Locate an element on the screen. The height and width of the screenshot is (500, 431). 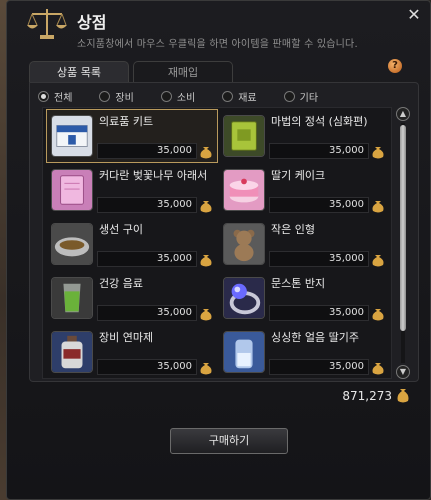
scale-icon is located at coordinates (47, 24).